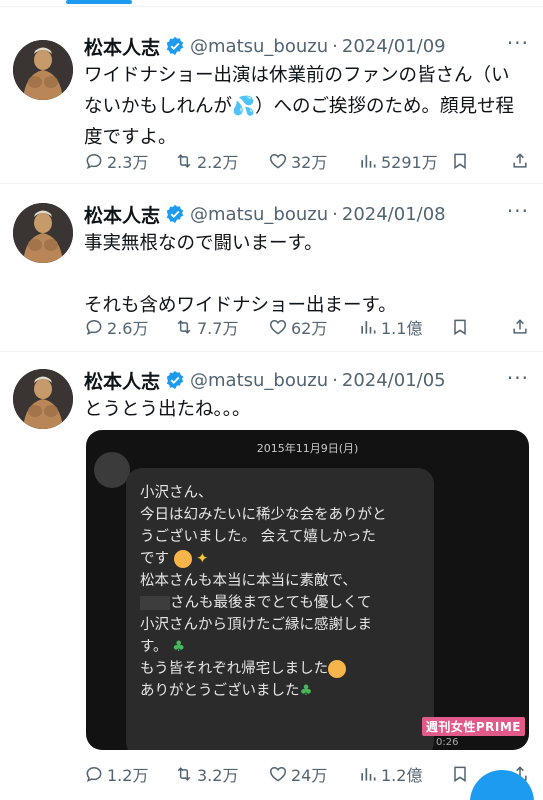  I want to click on reply-button: 1.2万, so click(116, 774).